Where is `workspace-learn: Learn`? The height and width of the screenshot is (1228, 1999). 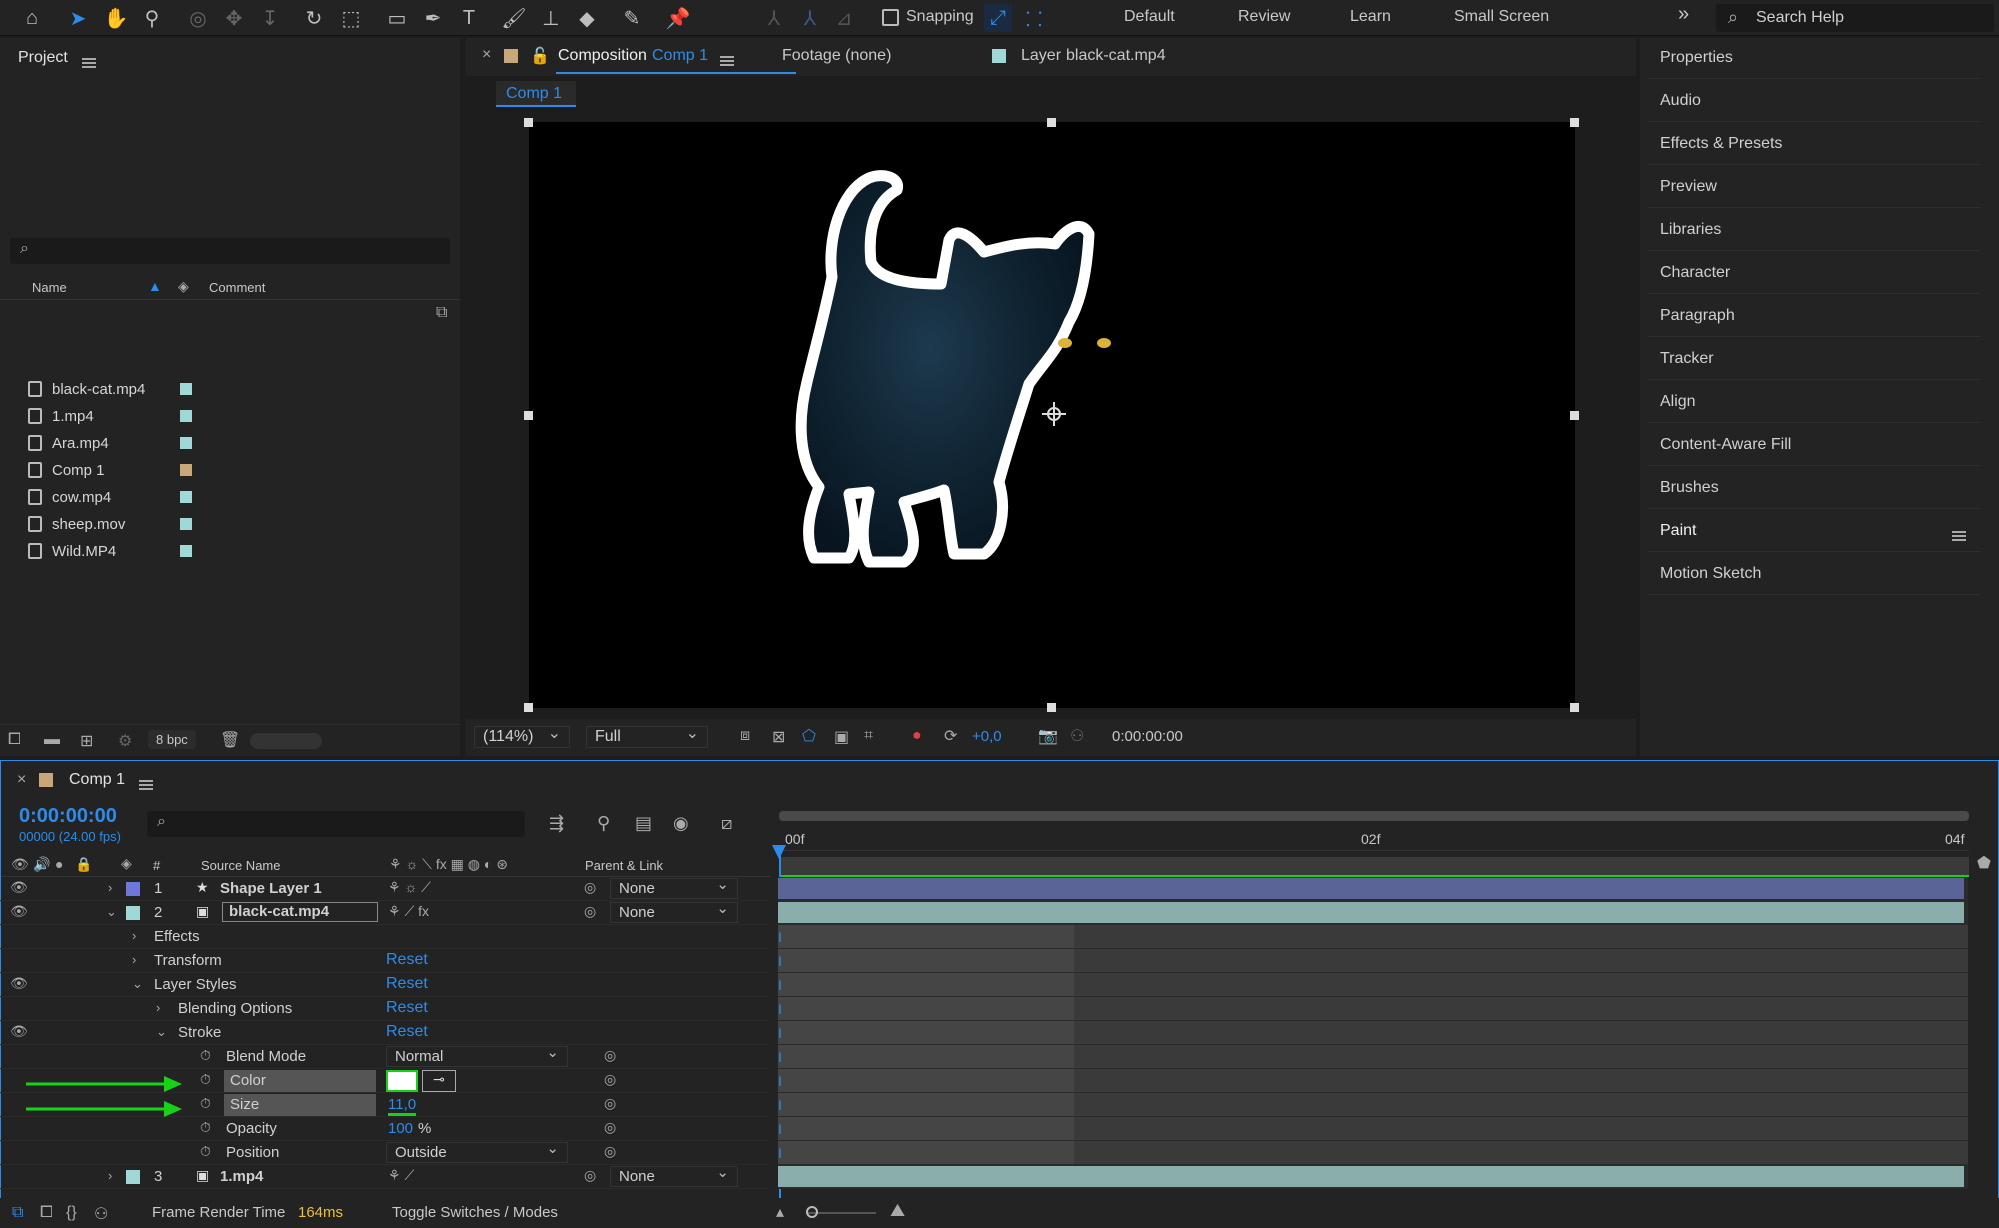
workspace-learn: Learn is located at coordinates (1370, 17).